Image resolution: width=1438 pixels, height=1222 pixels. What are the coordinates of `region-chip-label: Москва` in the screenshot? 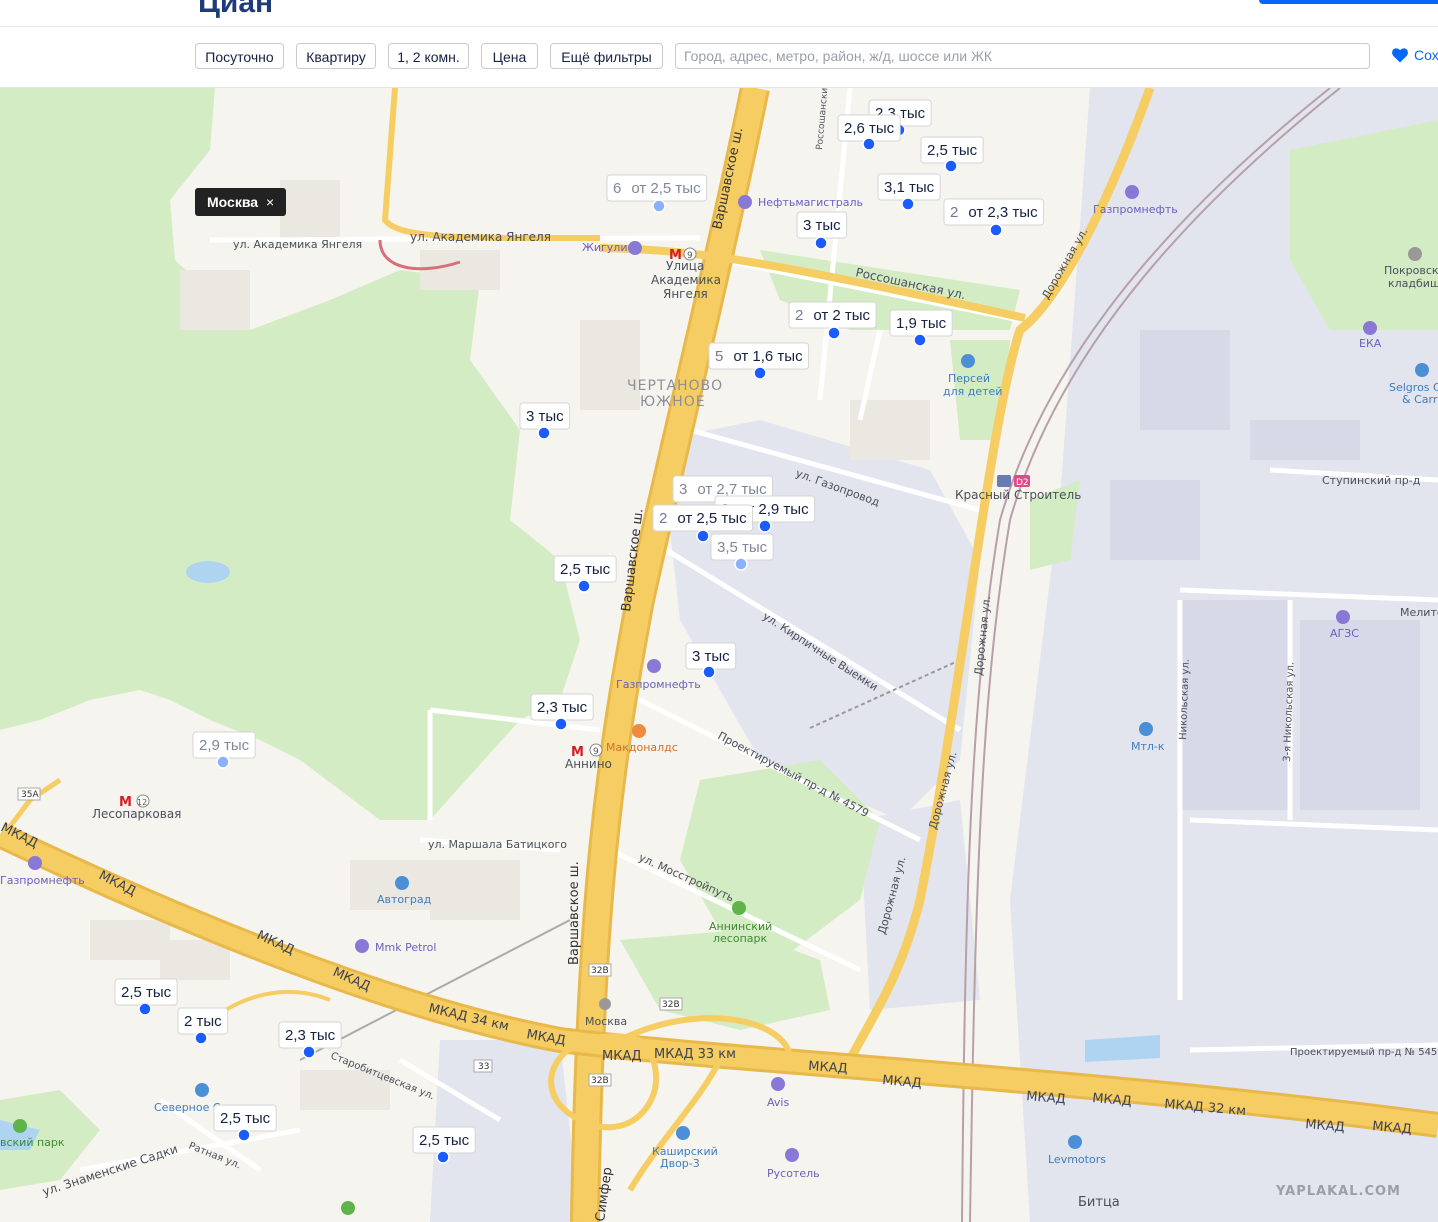 It's located at (233, 202).